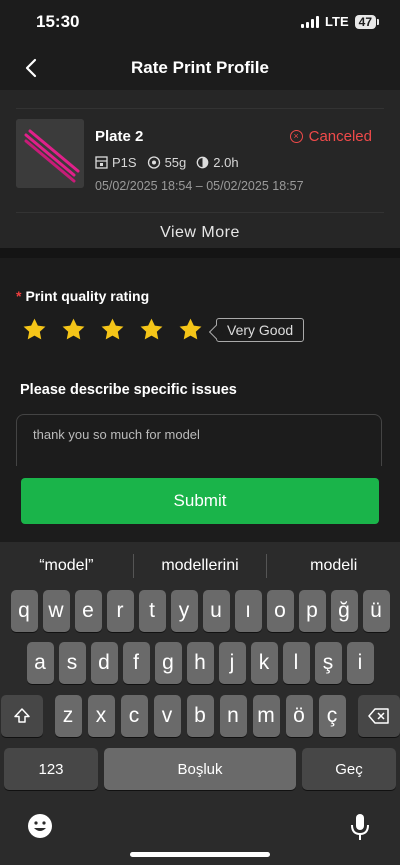  I want to click on key: ı, so click(248, 611).